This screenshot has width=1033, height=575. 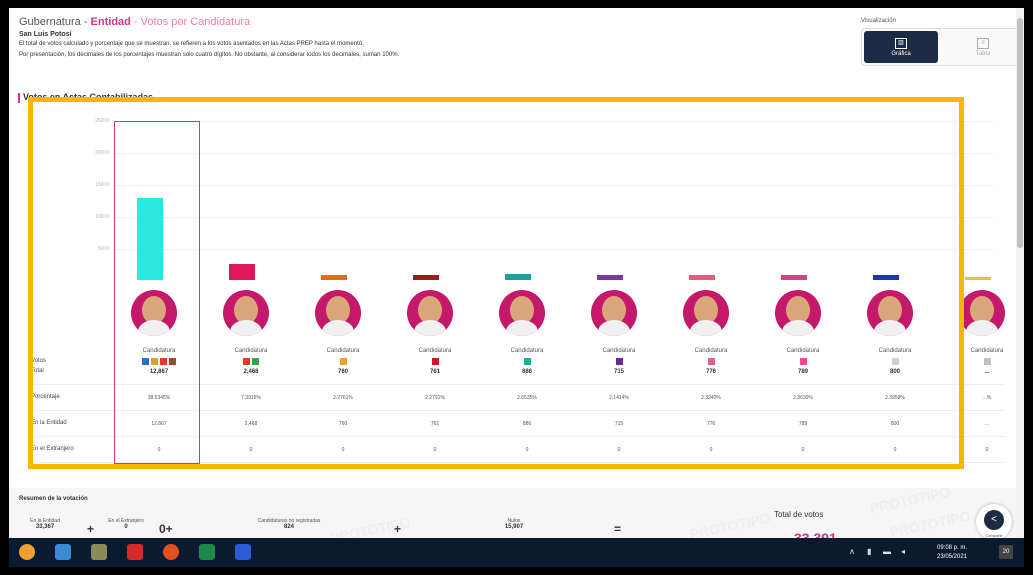 I want to click on summary-in-entity: En la Entidad 33,367, so click(x=45, y=524).